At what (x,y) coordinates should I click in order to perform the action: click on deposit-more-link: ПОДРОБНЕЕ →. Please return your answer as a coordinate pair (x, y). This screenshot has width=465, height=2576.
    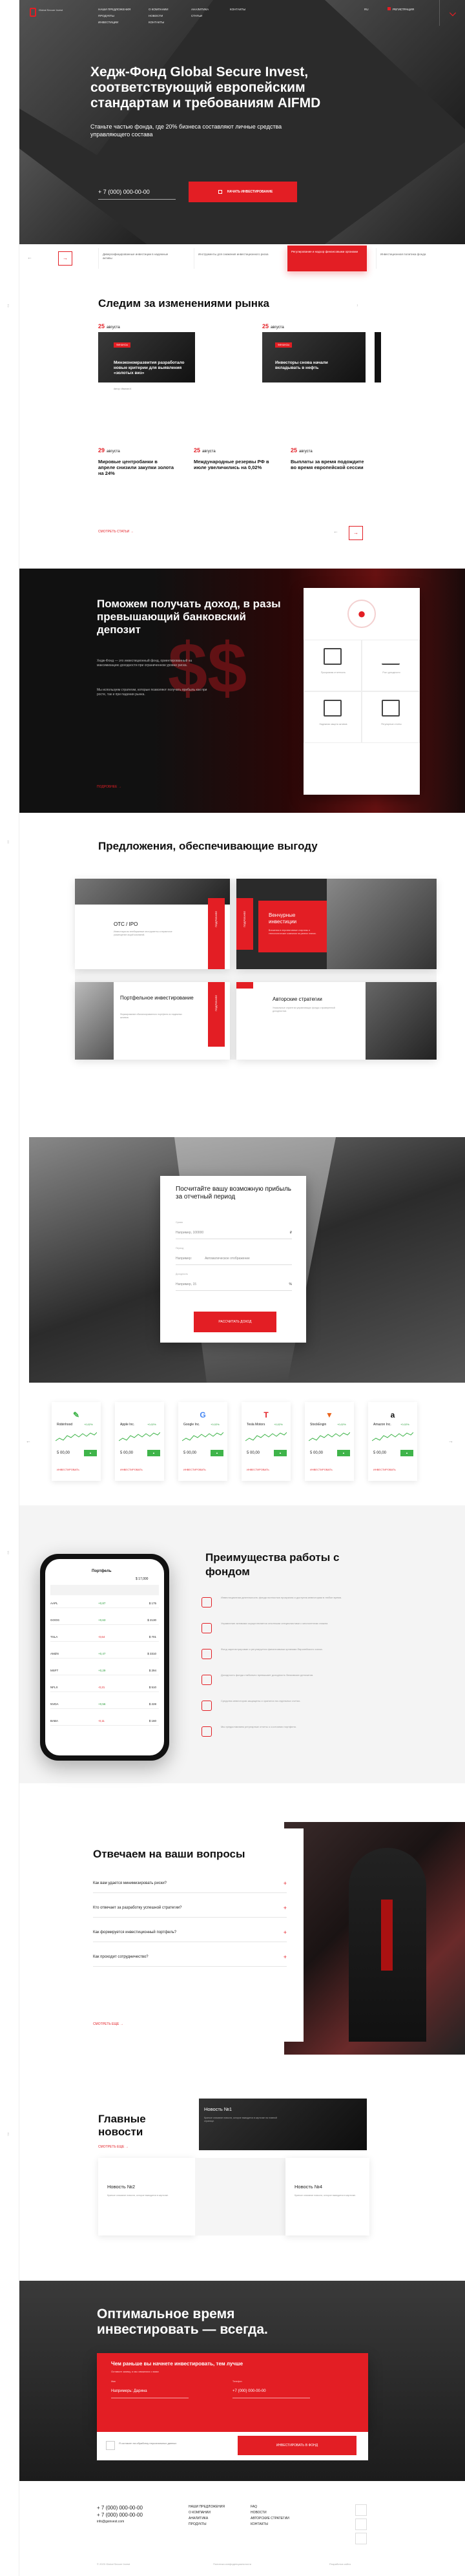
    Looking at the image, I should click on (109, 787).